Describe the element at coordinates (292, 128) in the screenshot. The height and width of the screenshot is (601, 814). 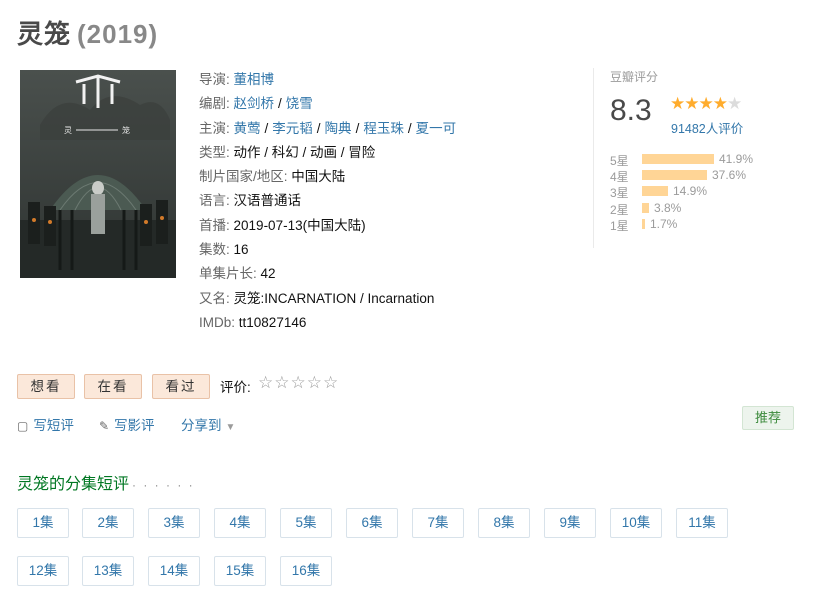
I see `cast-link: 李元韬` at that location.